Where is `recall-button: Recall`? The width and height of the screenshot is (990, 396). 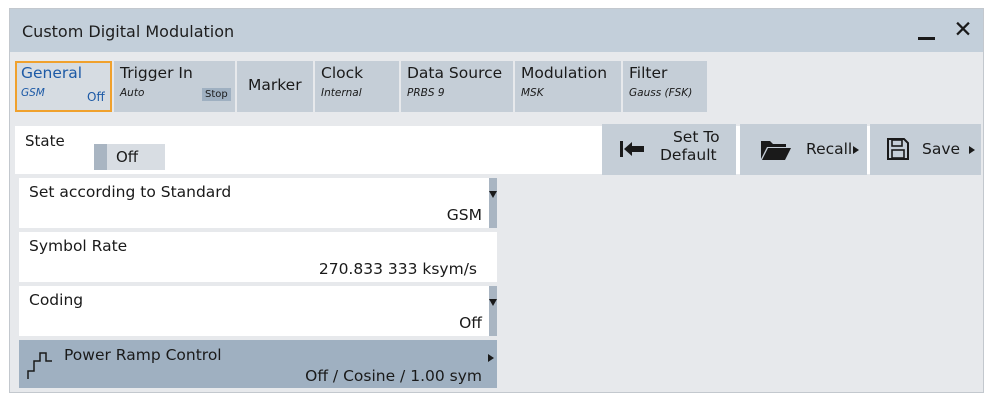
recall-button: Recall is located at coordinates (803, 149).